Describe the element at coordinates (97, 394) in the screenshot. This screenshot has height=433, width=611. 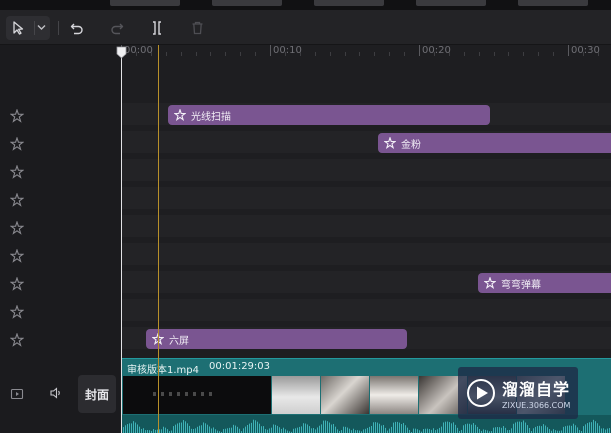
I see `cover-button: 封面` at that location.